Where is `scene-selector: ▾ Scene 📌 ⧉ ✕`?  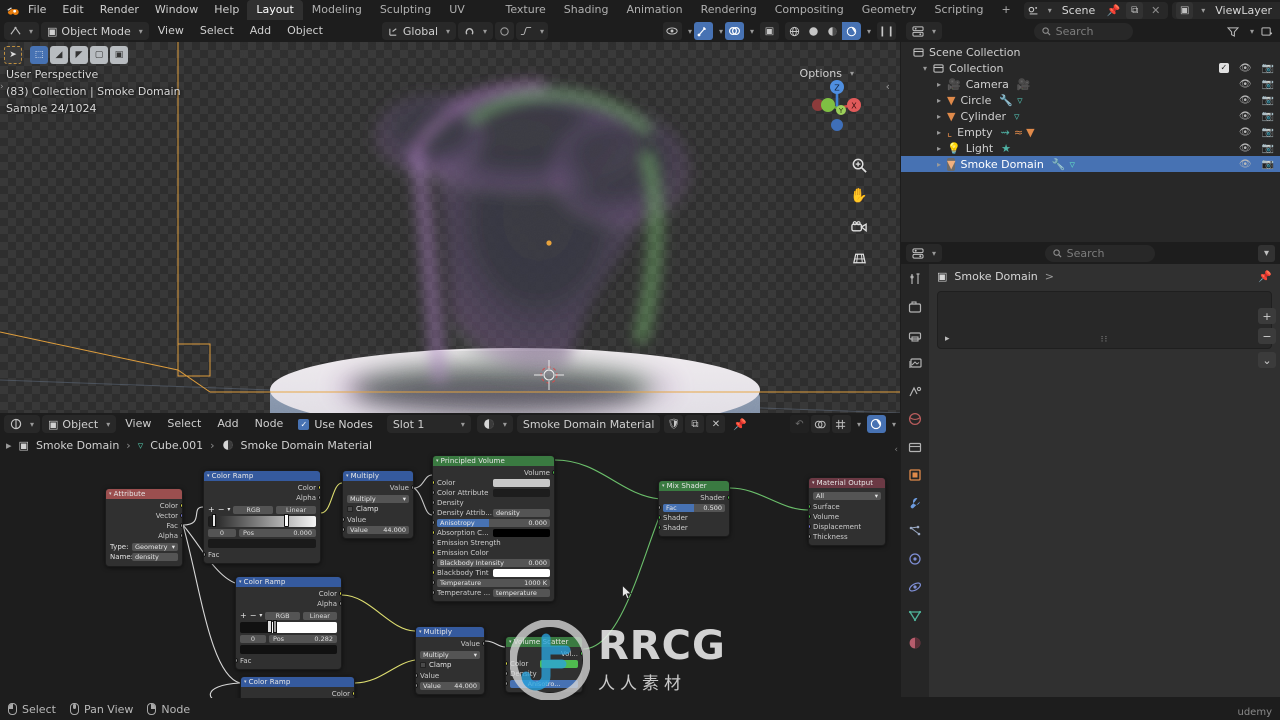 scene-selector: ▾ Scene 📌 ⧉ ✕ is located at coordinates (1096, 10).